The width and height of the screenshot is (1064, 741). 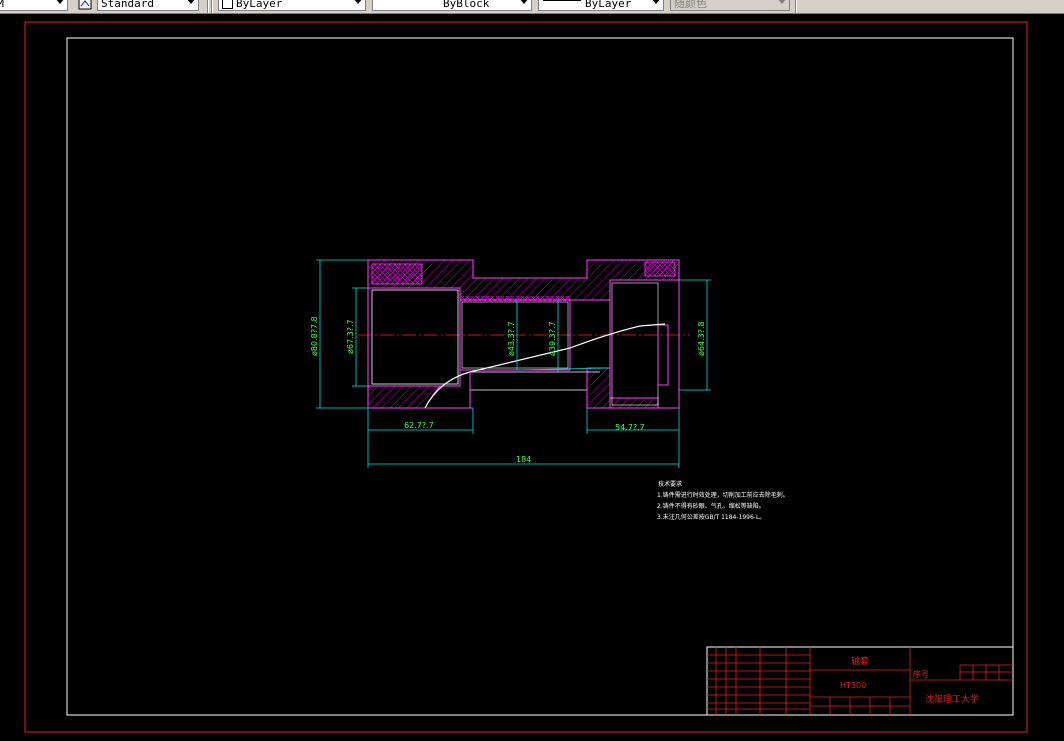 I want to click on title-scale-label: 序号, so click(x=921, y=674).